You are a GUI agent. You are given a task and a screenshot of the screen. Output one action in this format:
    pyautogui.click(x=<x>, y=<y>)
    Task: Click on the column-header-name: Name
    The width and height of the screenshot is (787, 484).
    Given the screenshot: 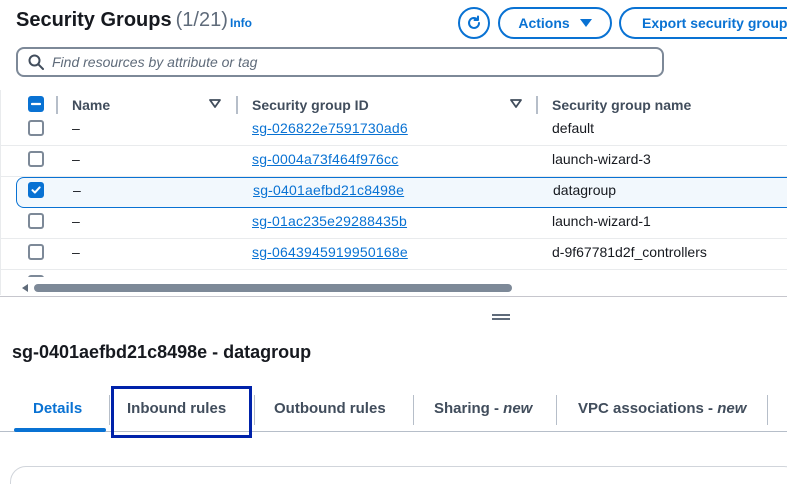 What is the action you would take?
    pyautogui.click(x=91, y=105)
    